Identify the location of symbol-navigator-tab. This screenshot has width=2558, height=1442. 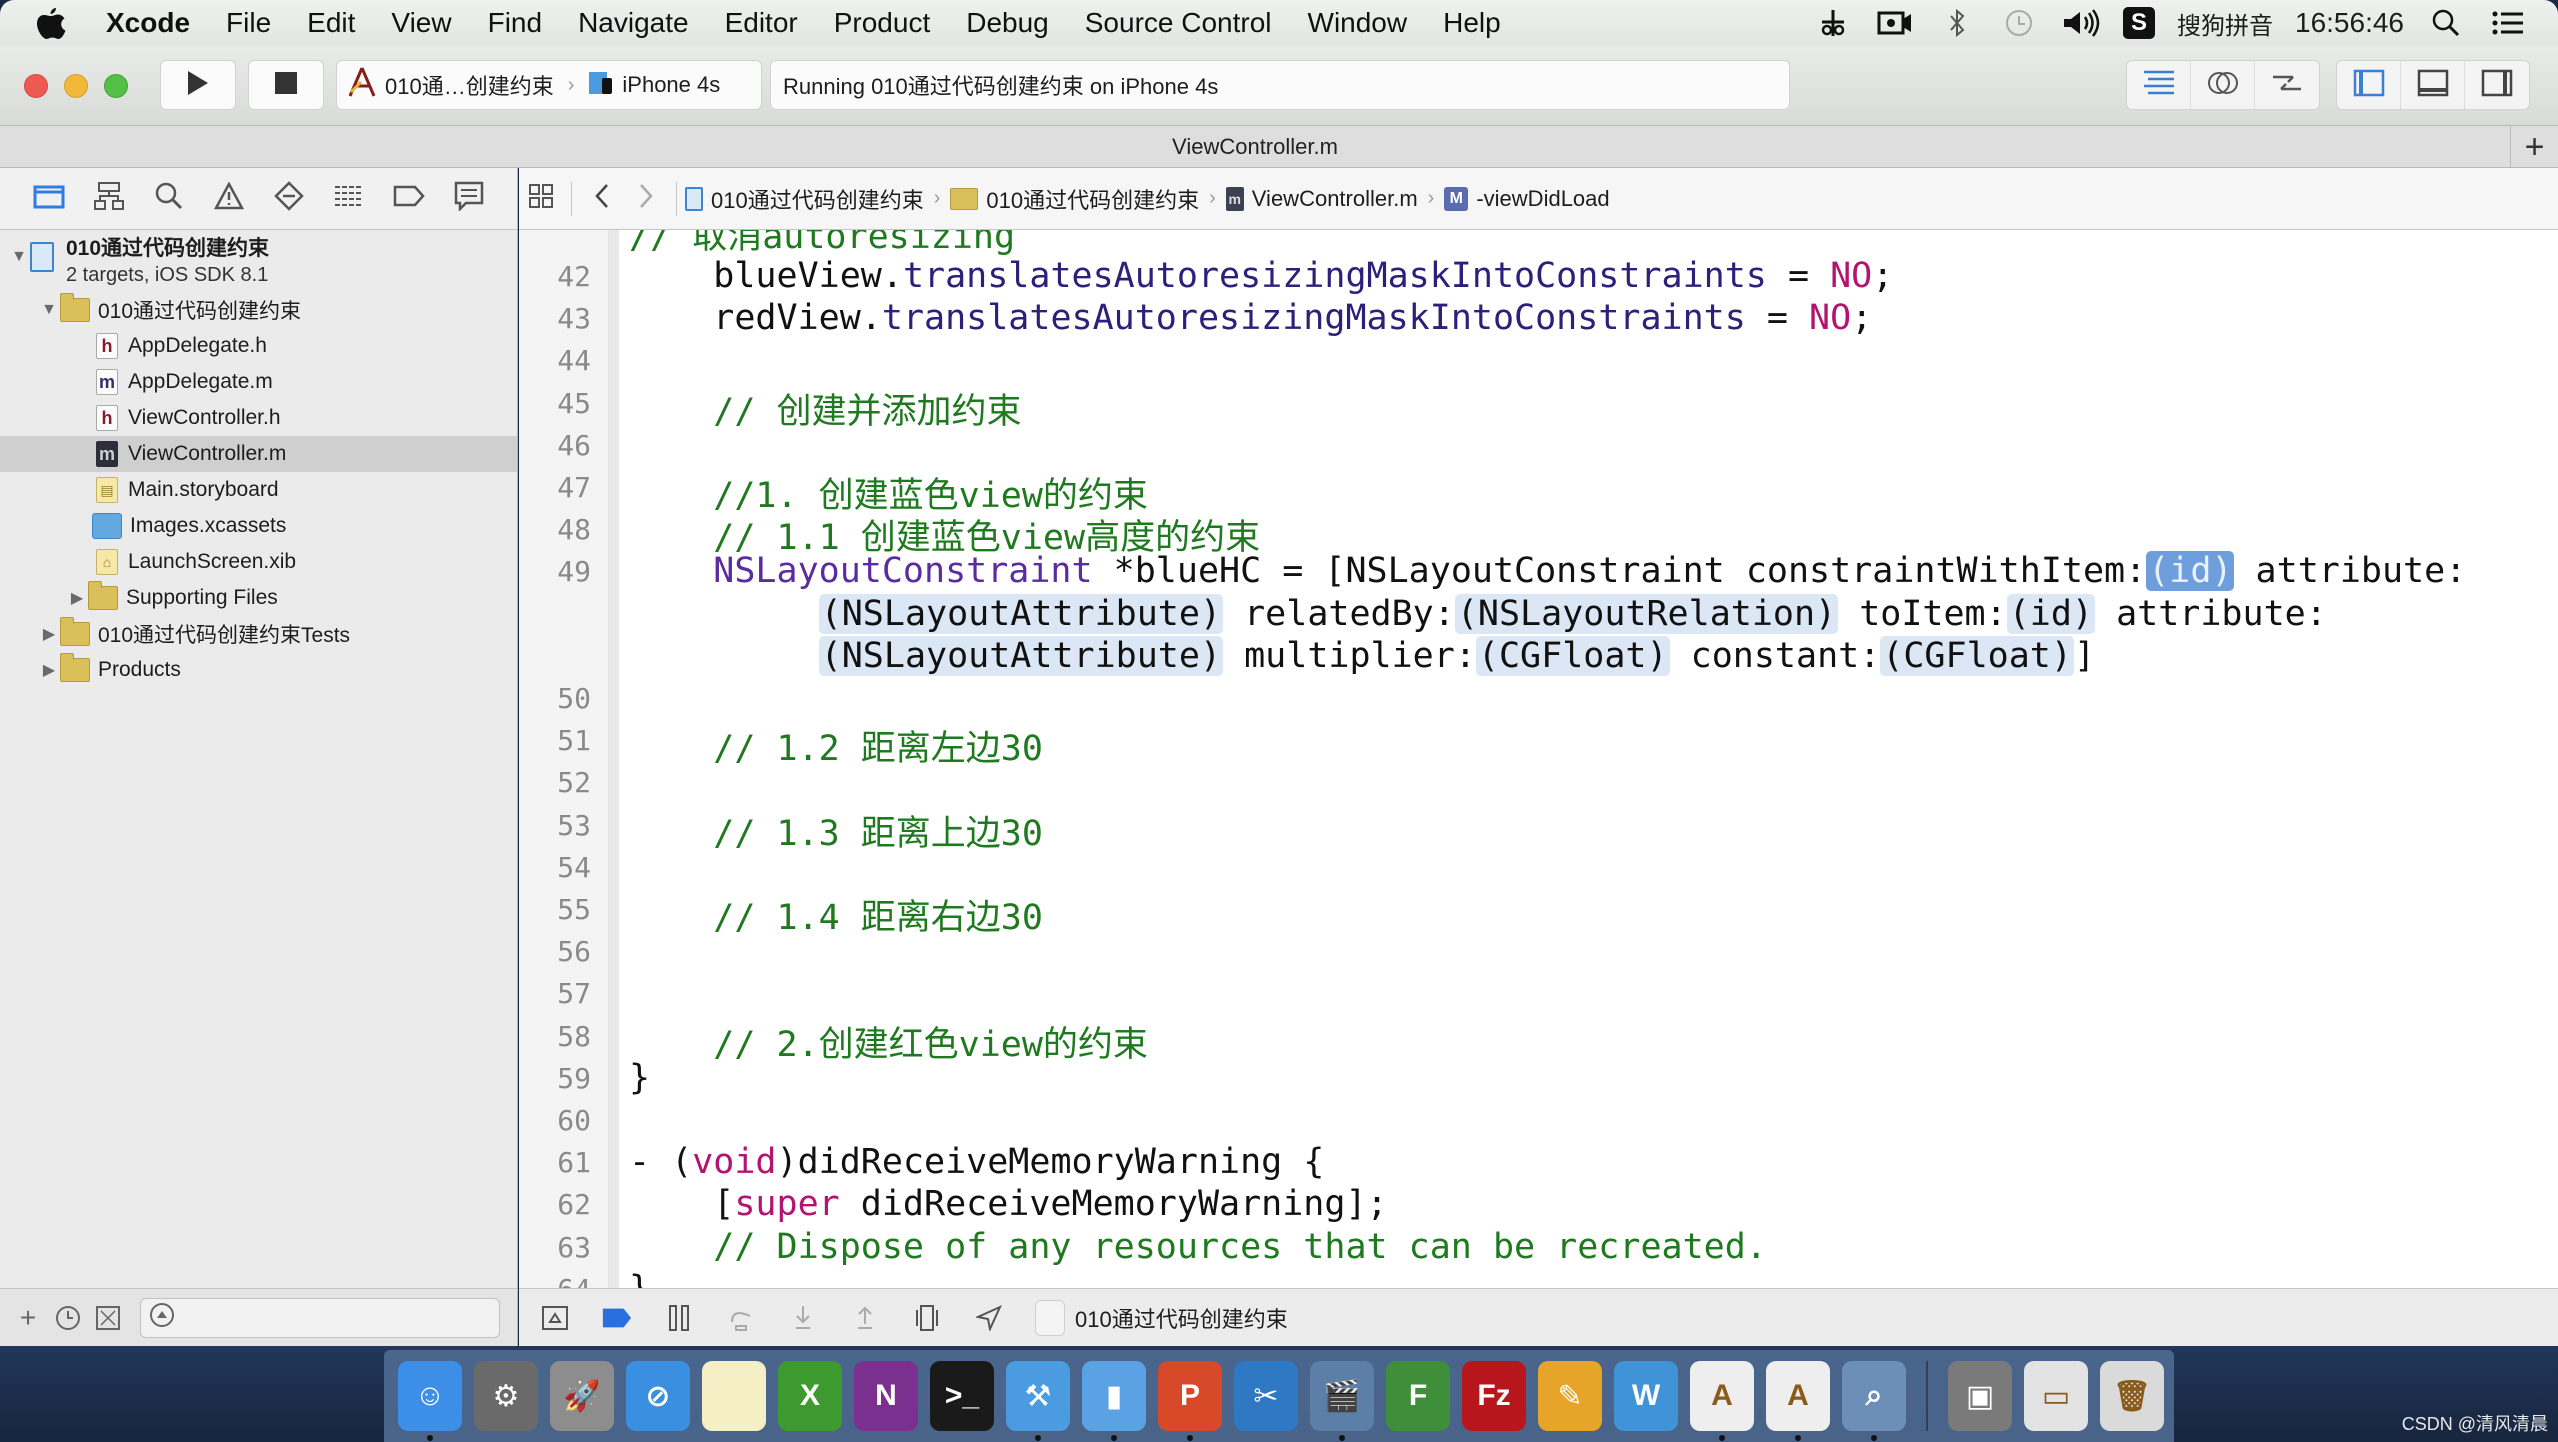
(109, 199).